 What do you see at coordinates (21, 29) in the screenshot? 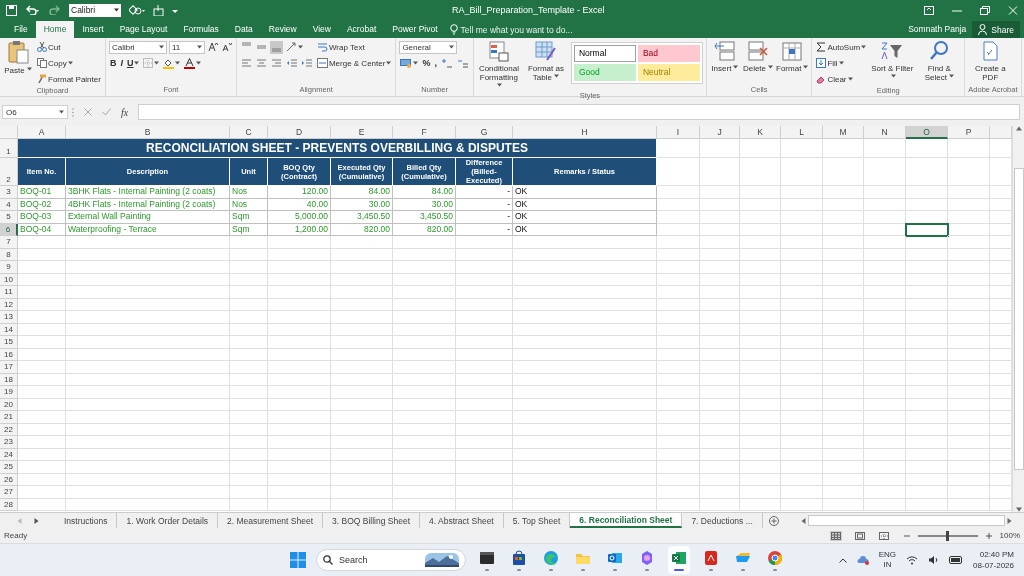
I see `ribbon-tab: File` at bounding box center [21, 29].